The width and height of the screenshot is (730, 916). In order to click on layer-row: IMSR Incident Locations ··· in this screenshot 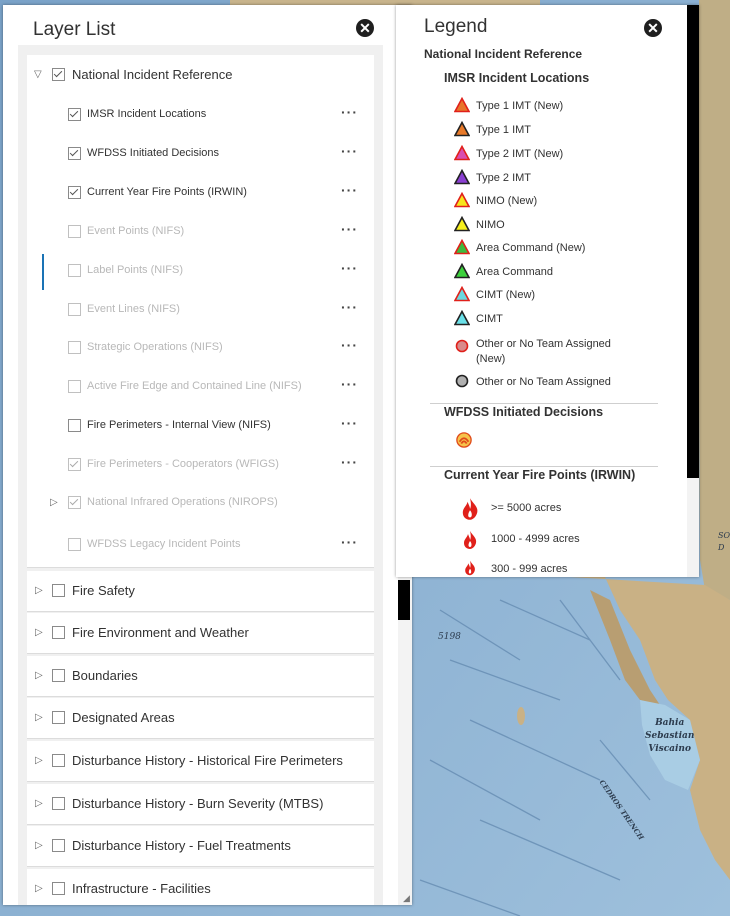, I will do `click(200, 114)`.